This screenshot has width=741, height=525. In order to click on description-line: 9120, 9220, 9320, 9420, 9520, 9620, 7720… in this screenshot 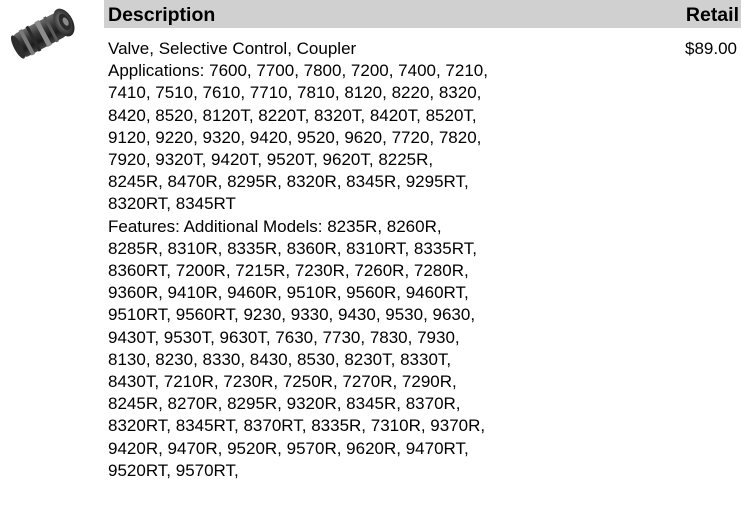, I will do `click(295, 137)`.